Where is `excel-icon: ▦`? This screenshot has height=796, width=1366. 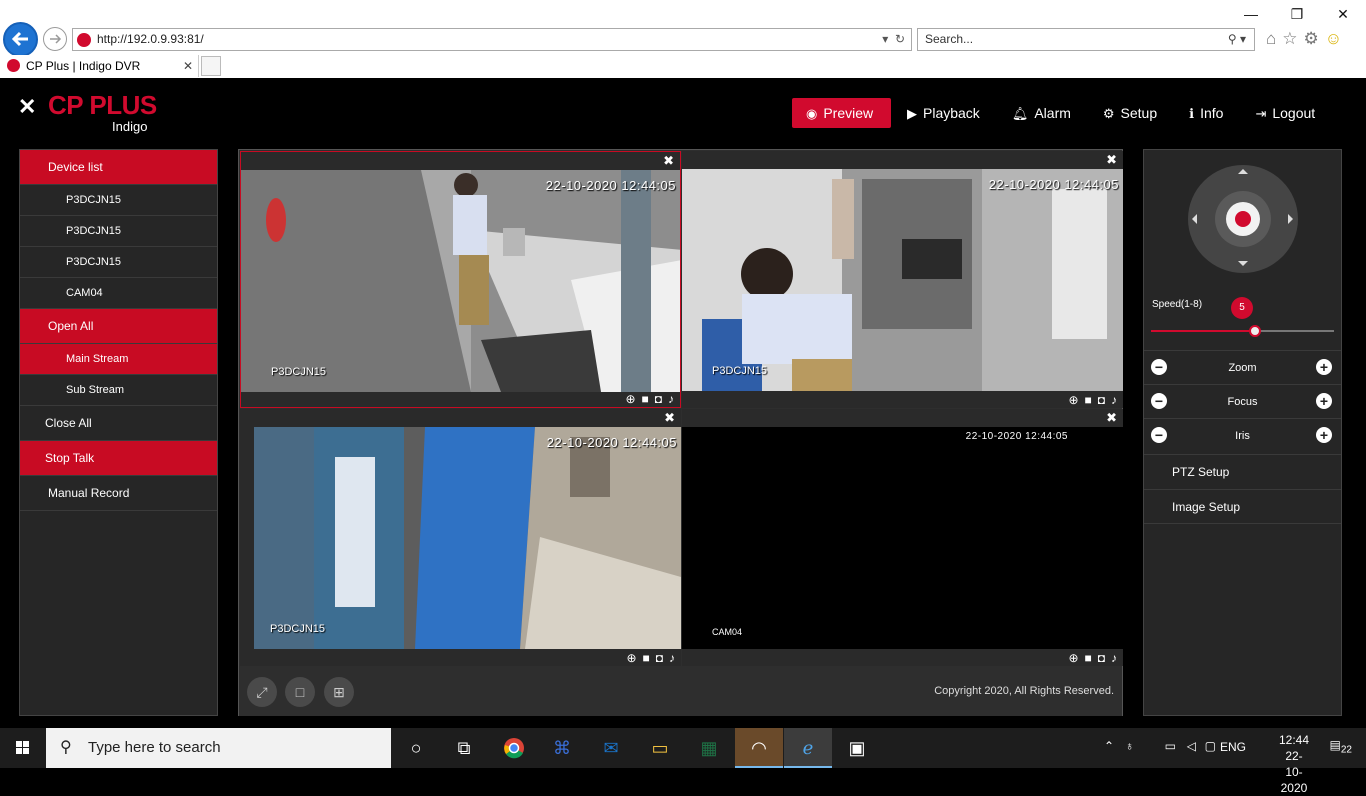
excel-icon: ▦ is located at coordinates (709, 748).